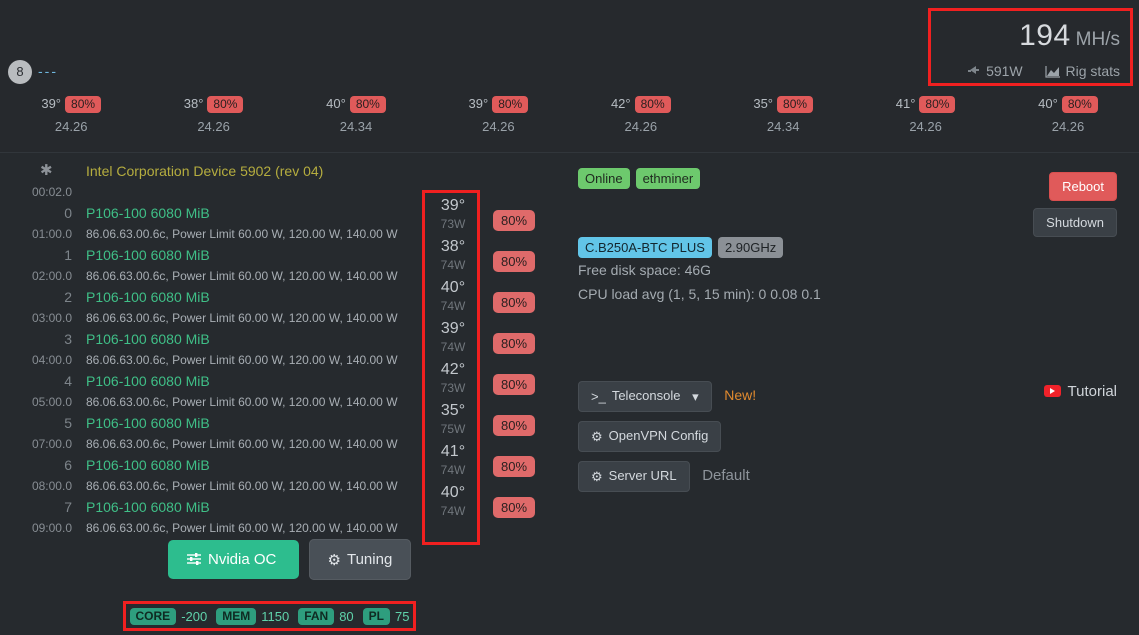  Describe the element at coordinates (634, 476) in the screenshot. I see `server-url-button: ⚙ Server URL` at that location.